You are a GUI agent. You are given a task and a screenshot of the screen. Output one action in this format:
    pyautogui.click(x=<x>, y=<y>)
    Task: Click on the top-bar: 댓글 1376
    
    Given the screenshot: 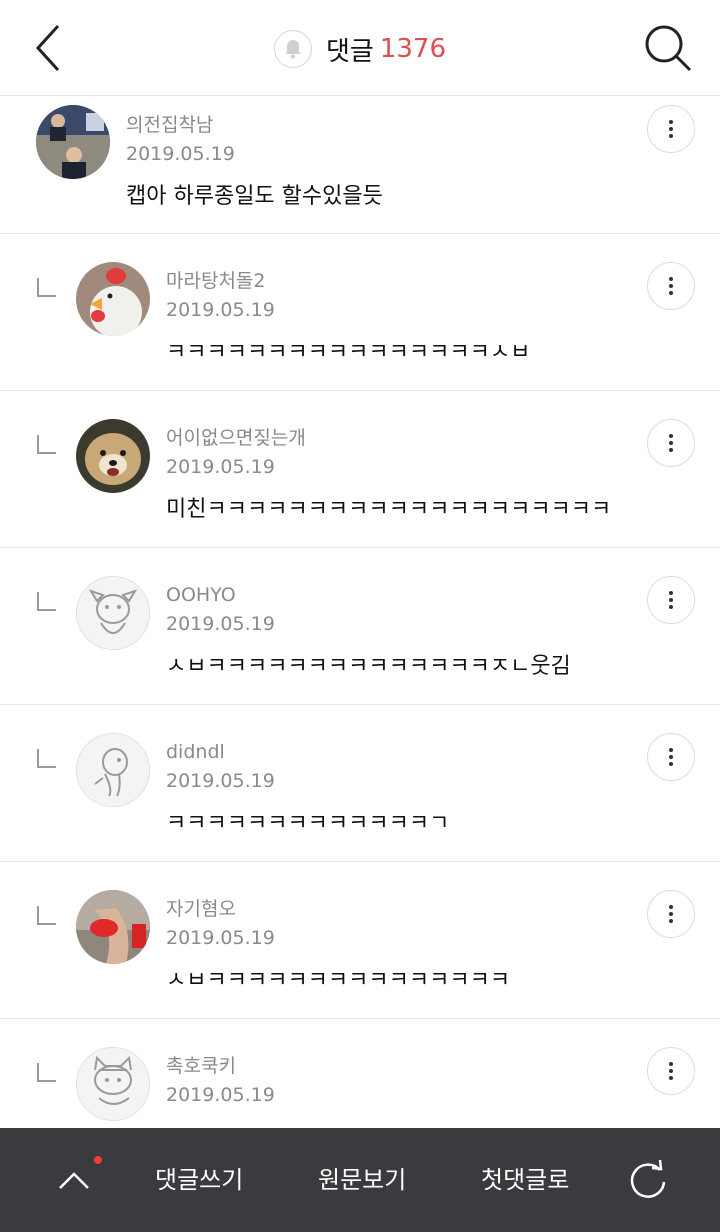 What is the action you would take?
    pyautogui.click(x=360, y=48)
    